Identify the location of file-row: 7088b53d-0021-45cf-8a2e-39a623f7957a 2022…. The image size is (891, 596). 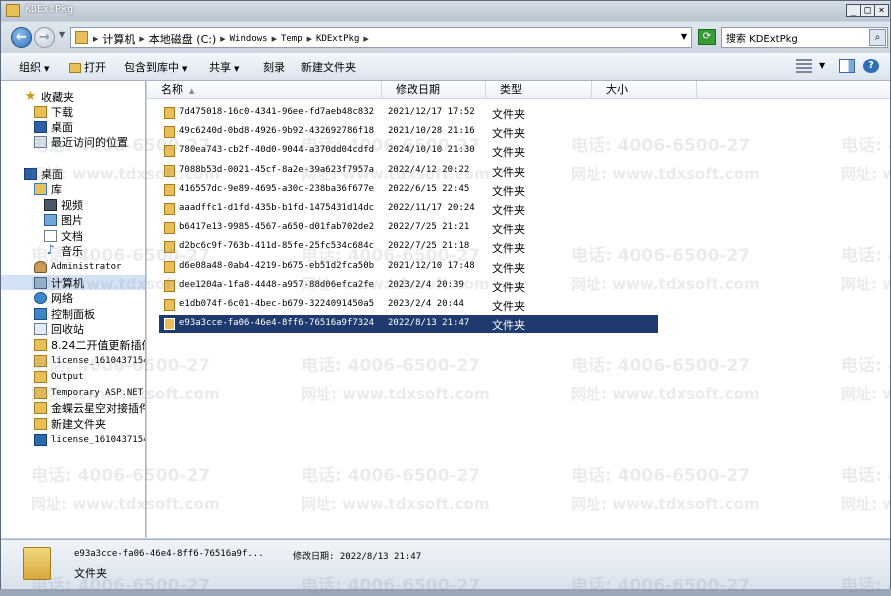
(408, 171).